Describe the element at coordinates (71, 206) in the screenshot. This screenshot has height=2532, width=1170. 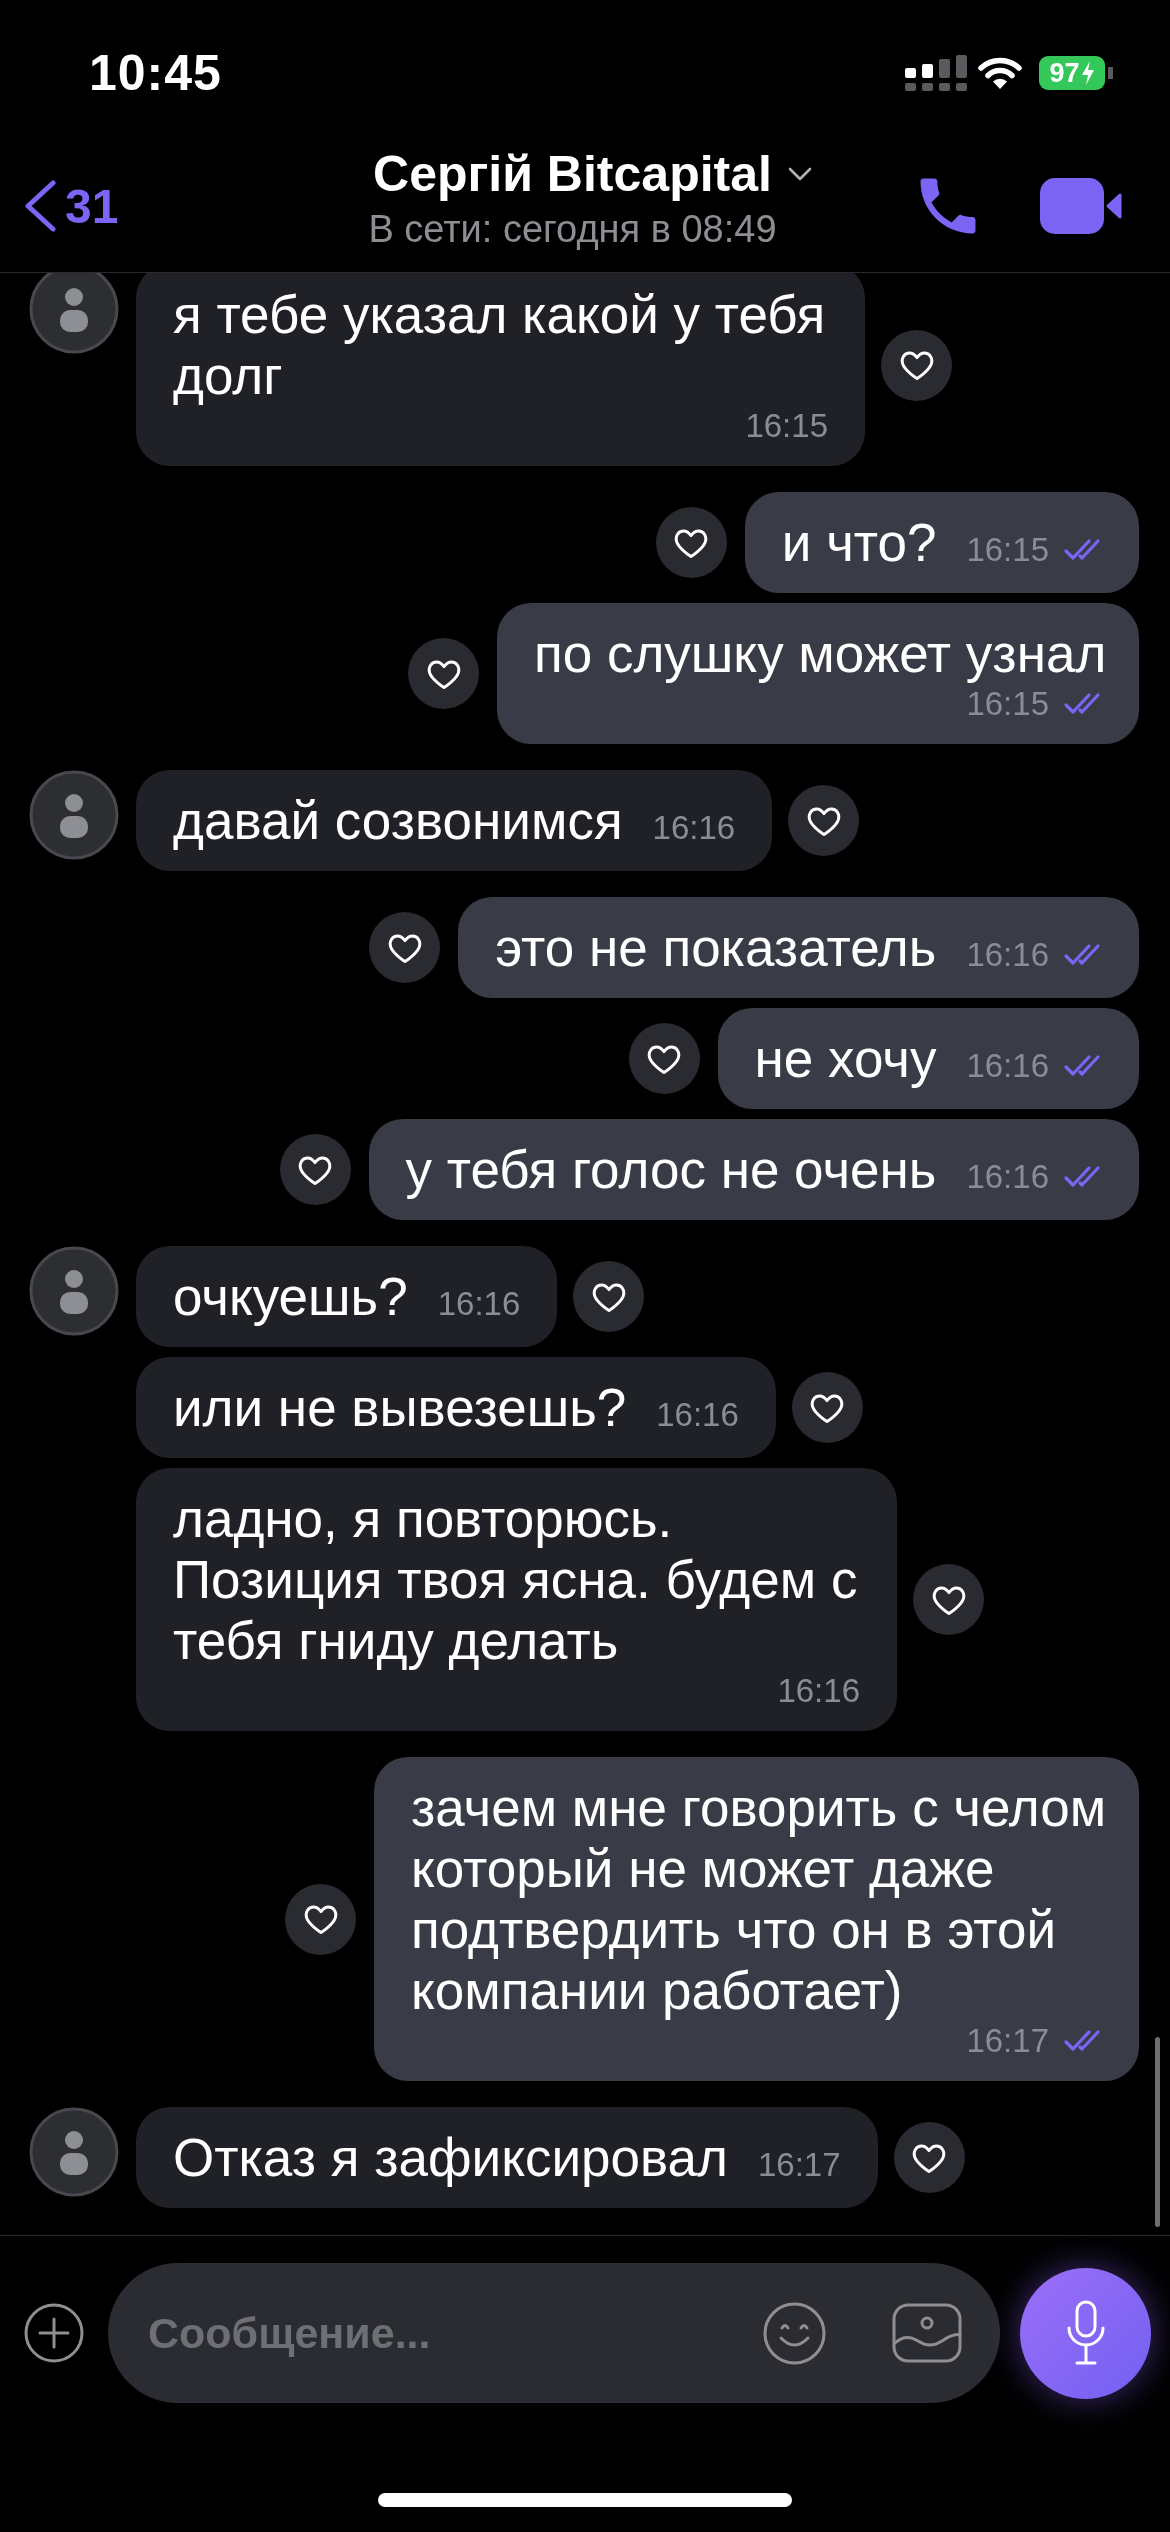
I see `back-button: 31` at that location.